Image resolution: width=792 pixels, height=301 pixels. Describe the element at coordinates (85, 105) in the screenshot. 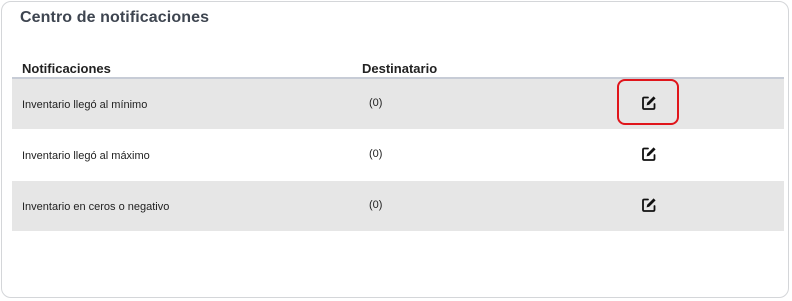

I see `notification-name: Inventario llegó al mínimo` at that location.